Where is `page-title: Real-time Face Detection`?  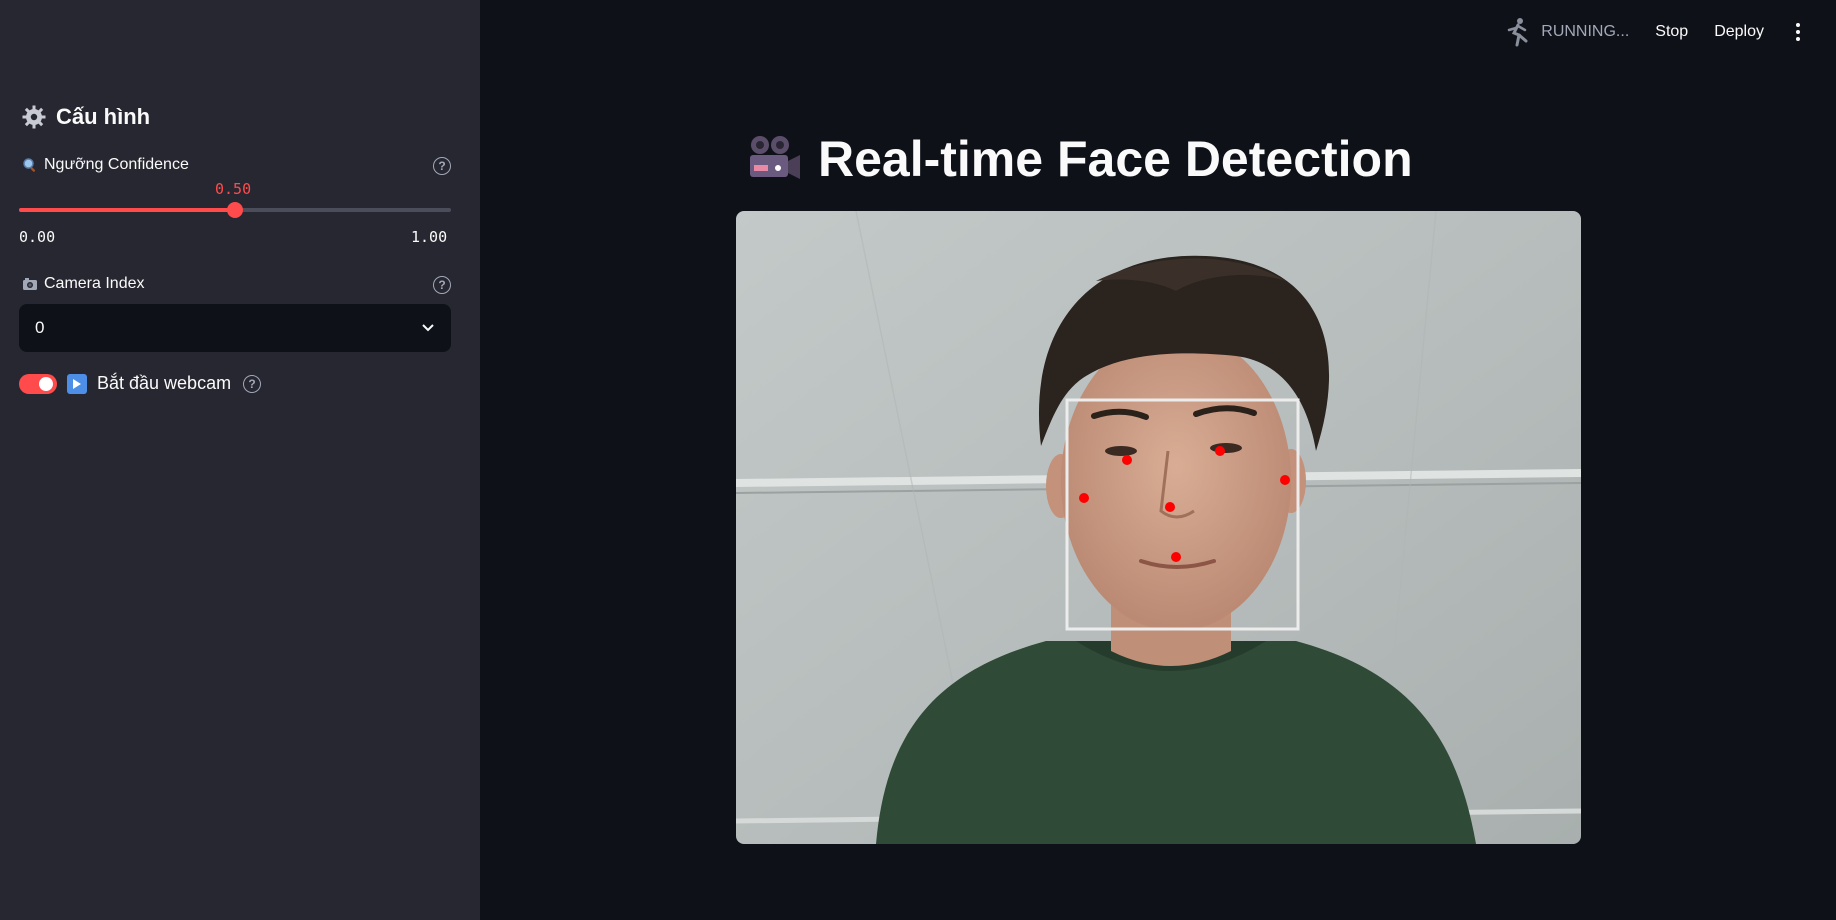
page-title: Real-time Face Detection is located at coordinates (1079, 159).